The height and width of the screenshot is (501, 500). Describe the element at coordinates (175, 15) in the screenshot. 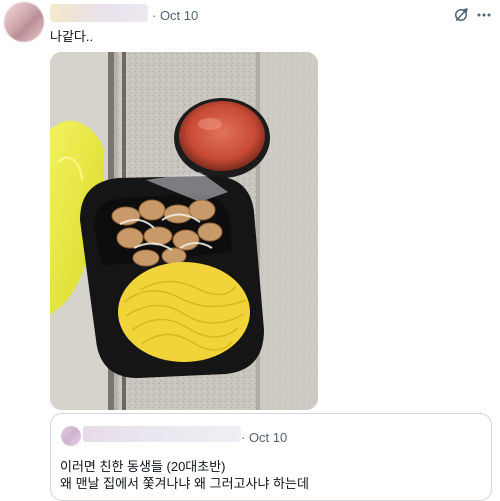

I see `post-timestamp: · Oct 10` at that location.